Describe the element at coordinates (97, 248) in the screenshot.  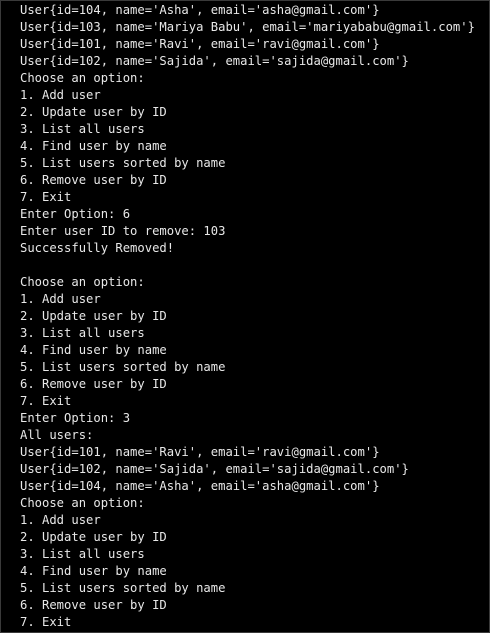
I see `console-line: Successfully Removed!` at that location.